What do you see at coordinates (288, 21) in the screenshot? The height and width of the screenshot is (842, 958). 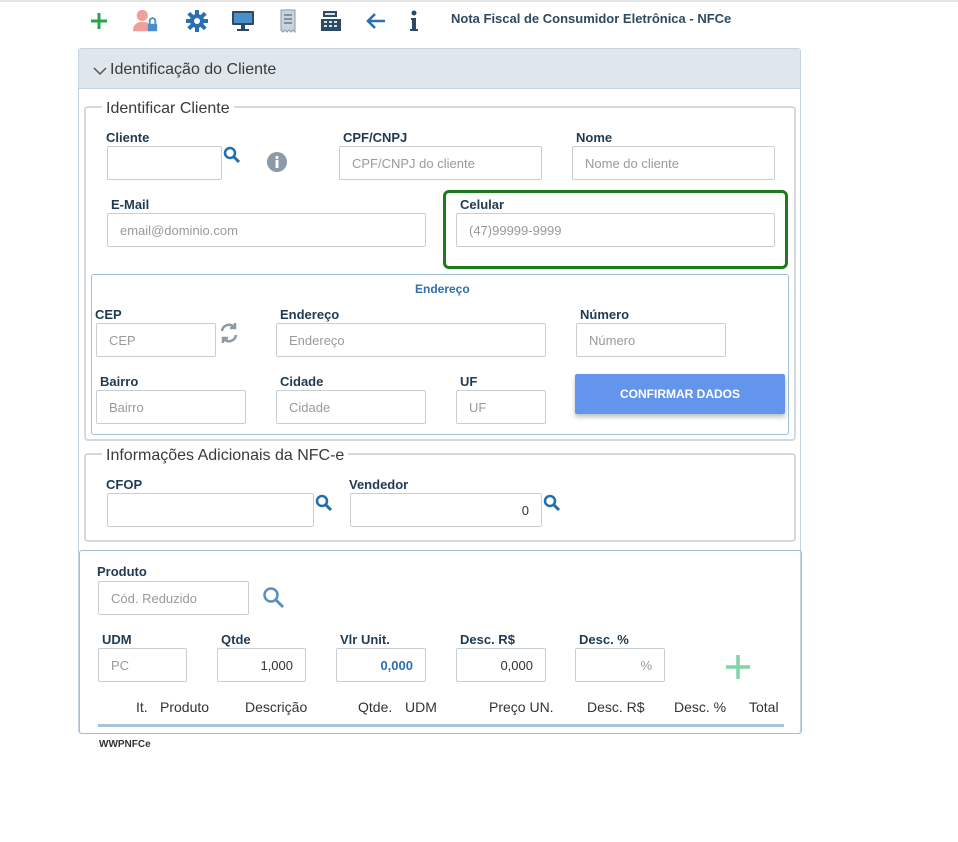 I see `receipt-icon` at bounding box center [288, 21].